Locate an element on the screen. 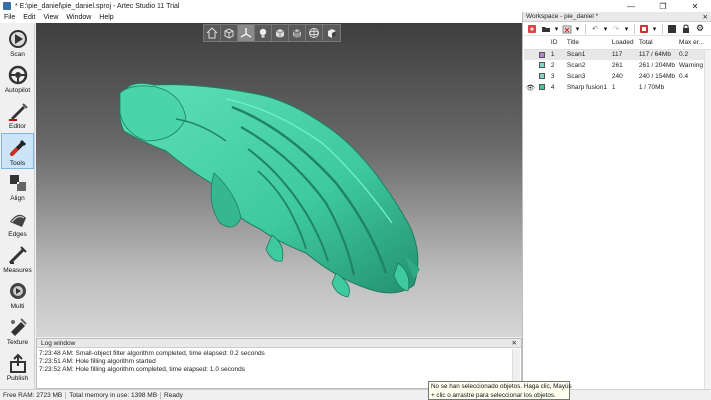 This screenshot has width=711, height=400. row-total: 261 / 204Mb is located at coordinates (657, 65).